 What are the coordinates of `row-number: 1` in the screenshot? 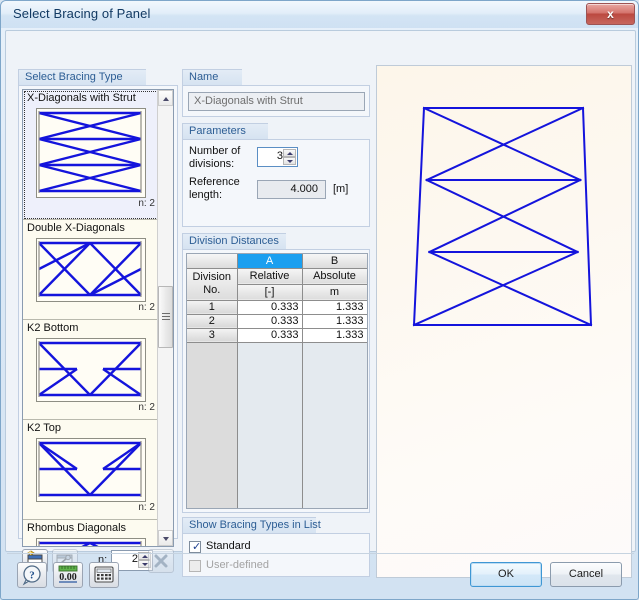 It's located at (212, 307).